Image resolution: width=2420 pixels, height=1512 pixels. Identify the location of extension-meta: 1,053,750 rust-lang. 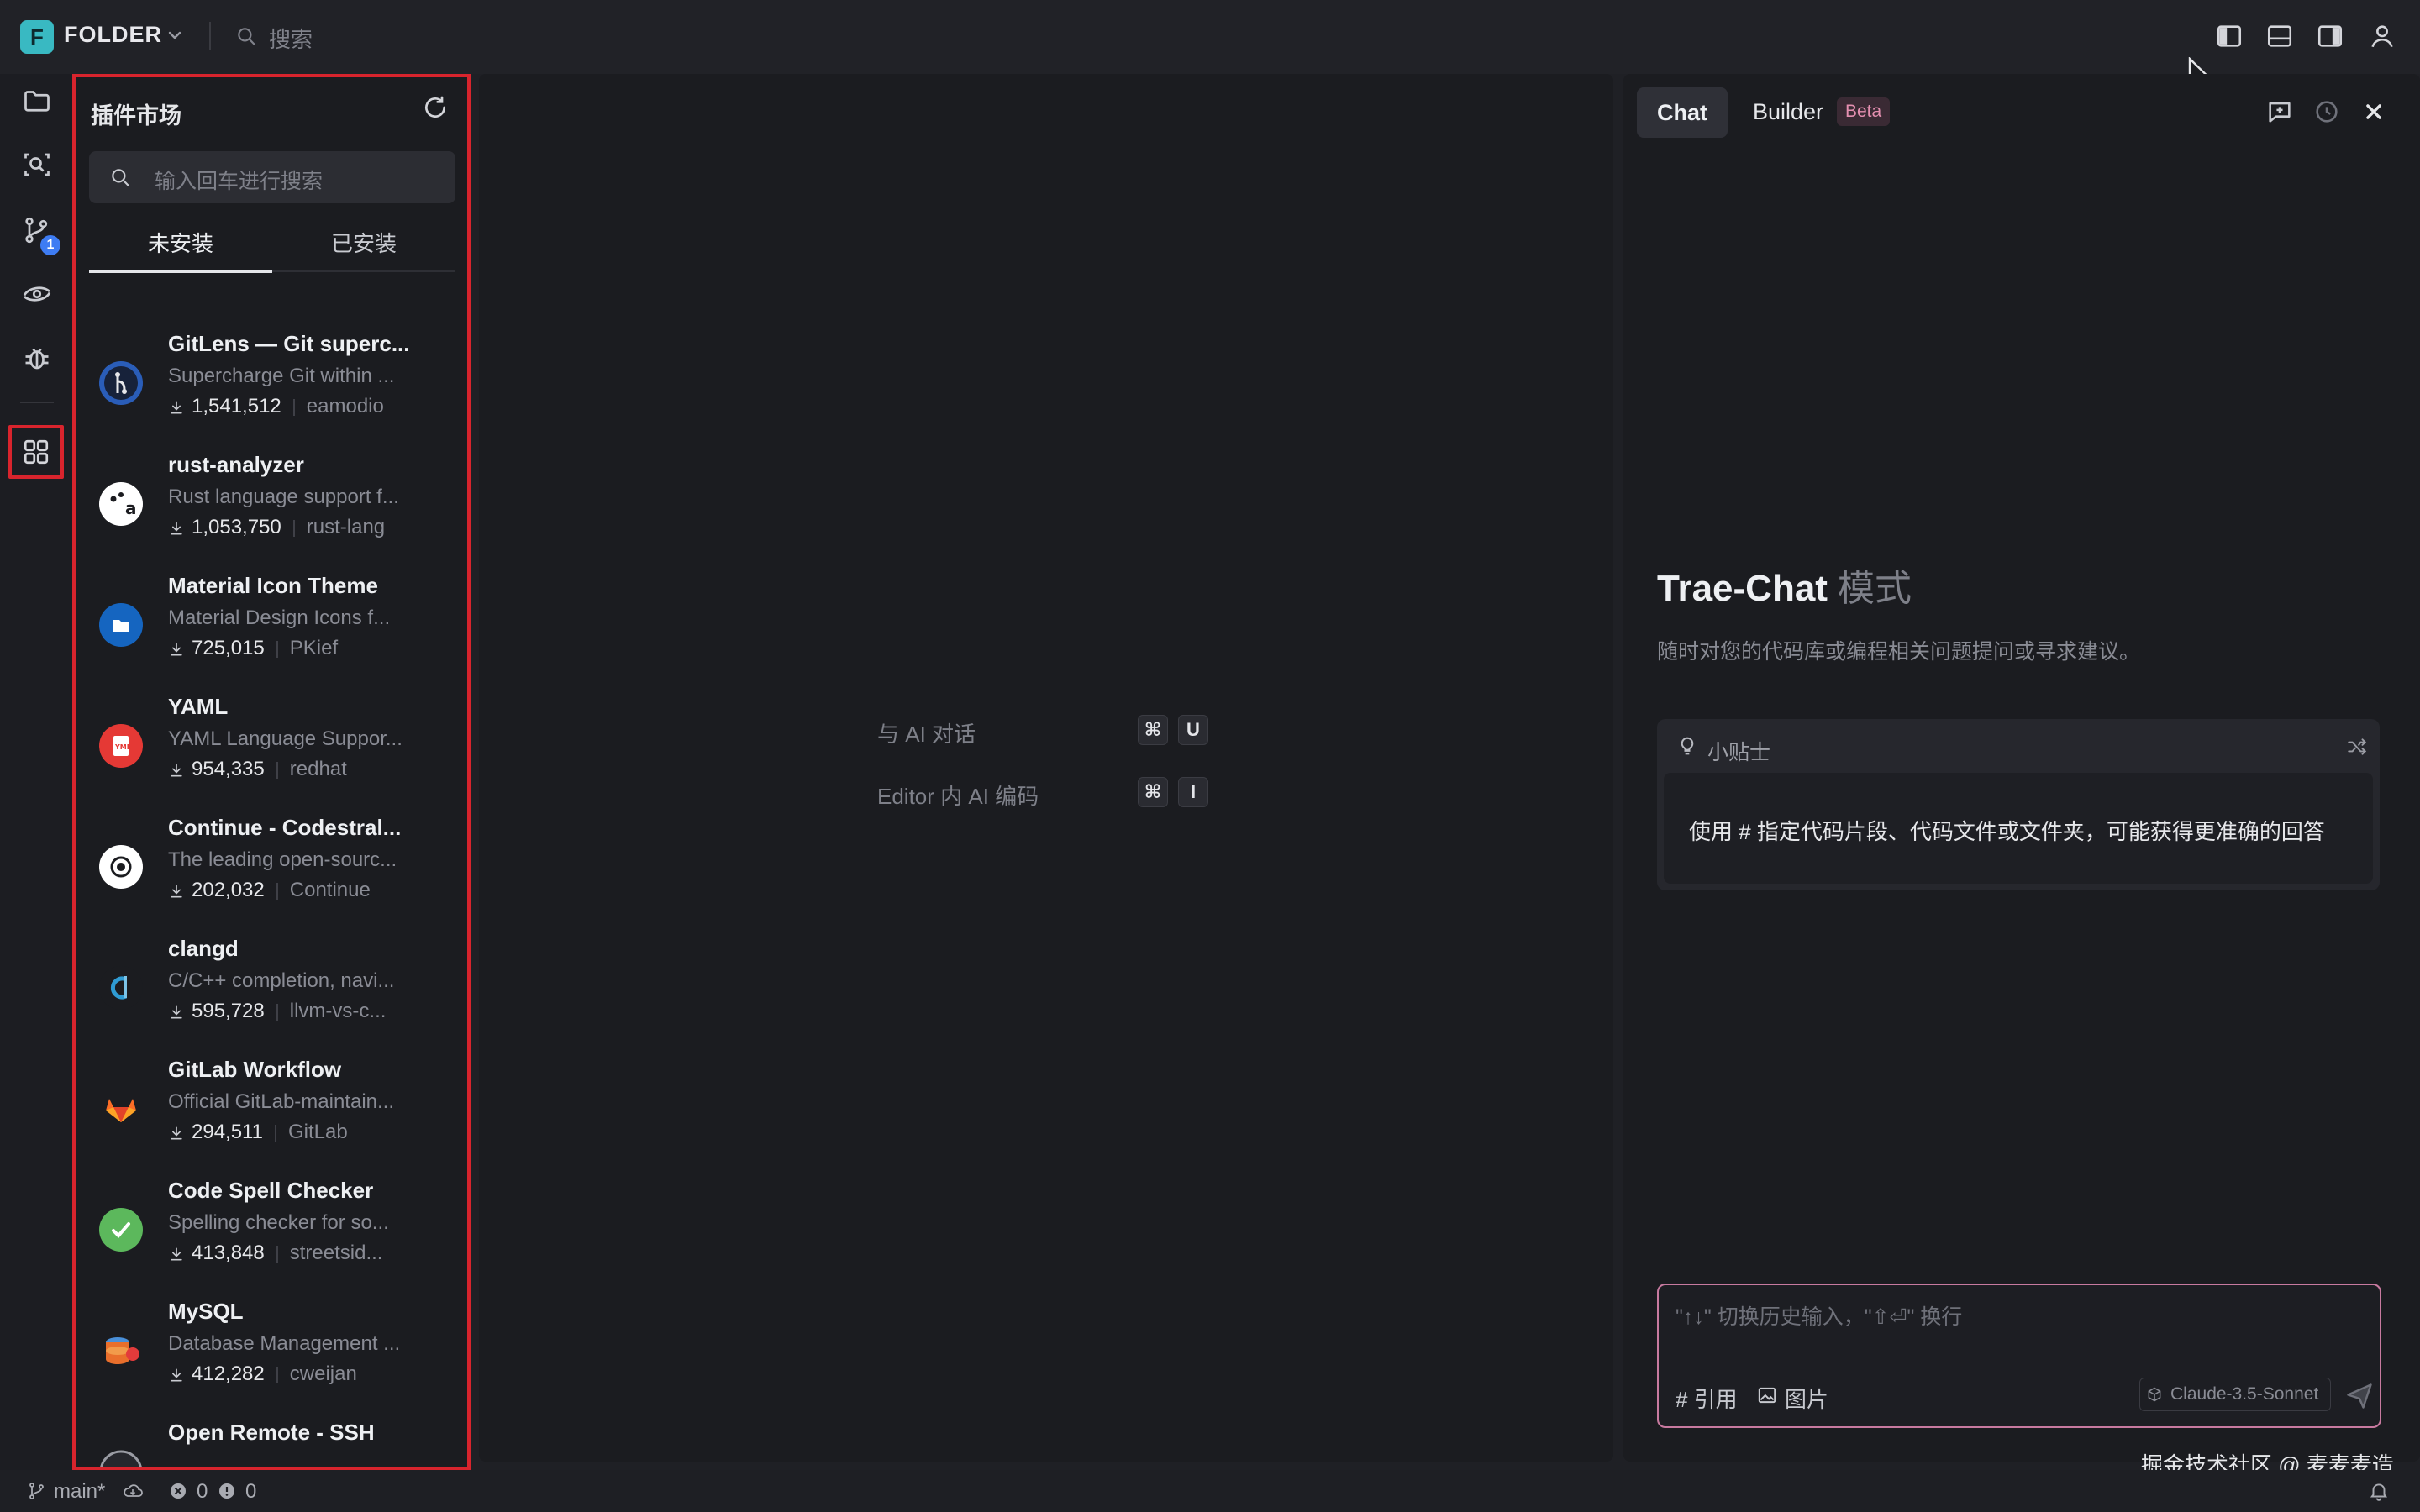
(276, 527).